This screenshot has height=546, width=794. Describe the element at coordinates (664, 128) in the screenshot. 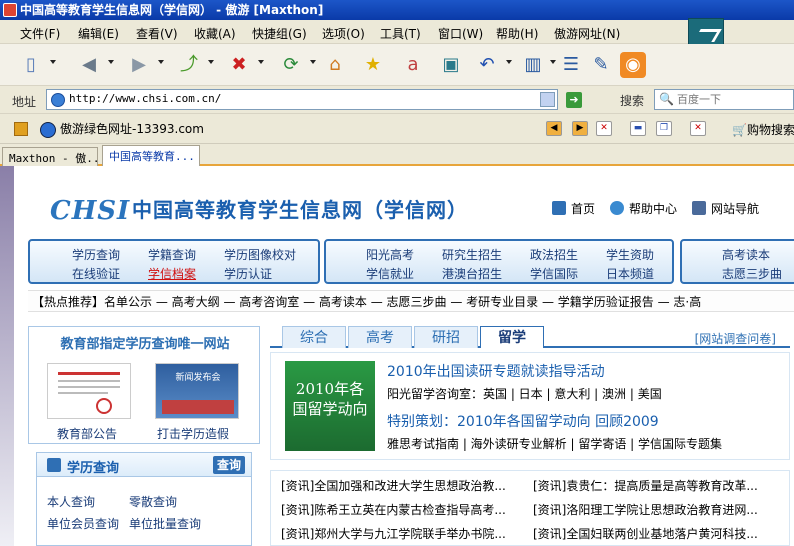

I see `restore-icon: ❐` at that location.